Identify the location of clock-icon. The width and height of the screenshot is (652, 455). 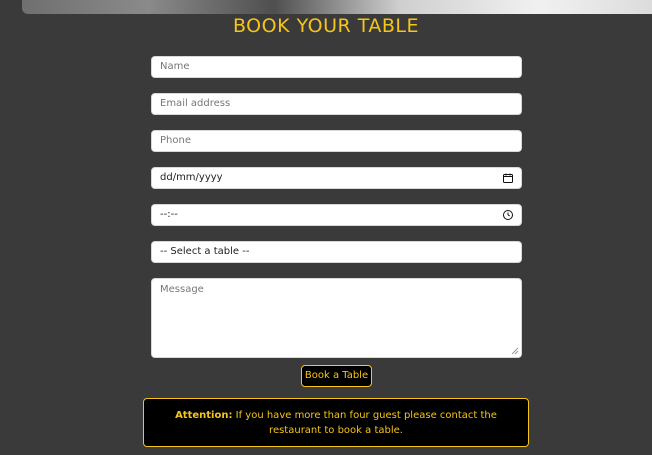
(508, 215).